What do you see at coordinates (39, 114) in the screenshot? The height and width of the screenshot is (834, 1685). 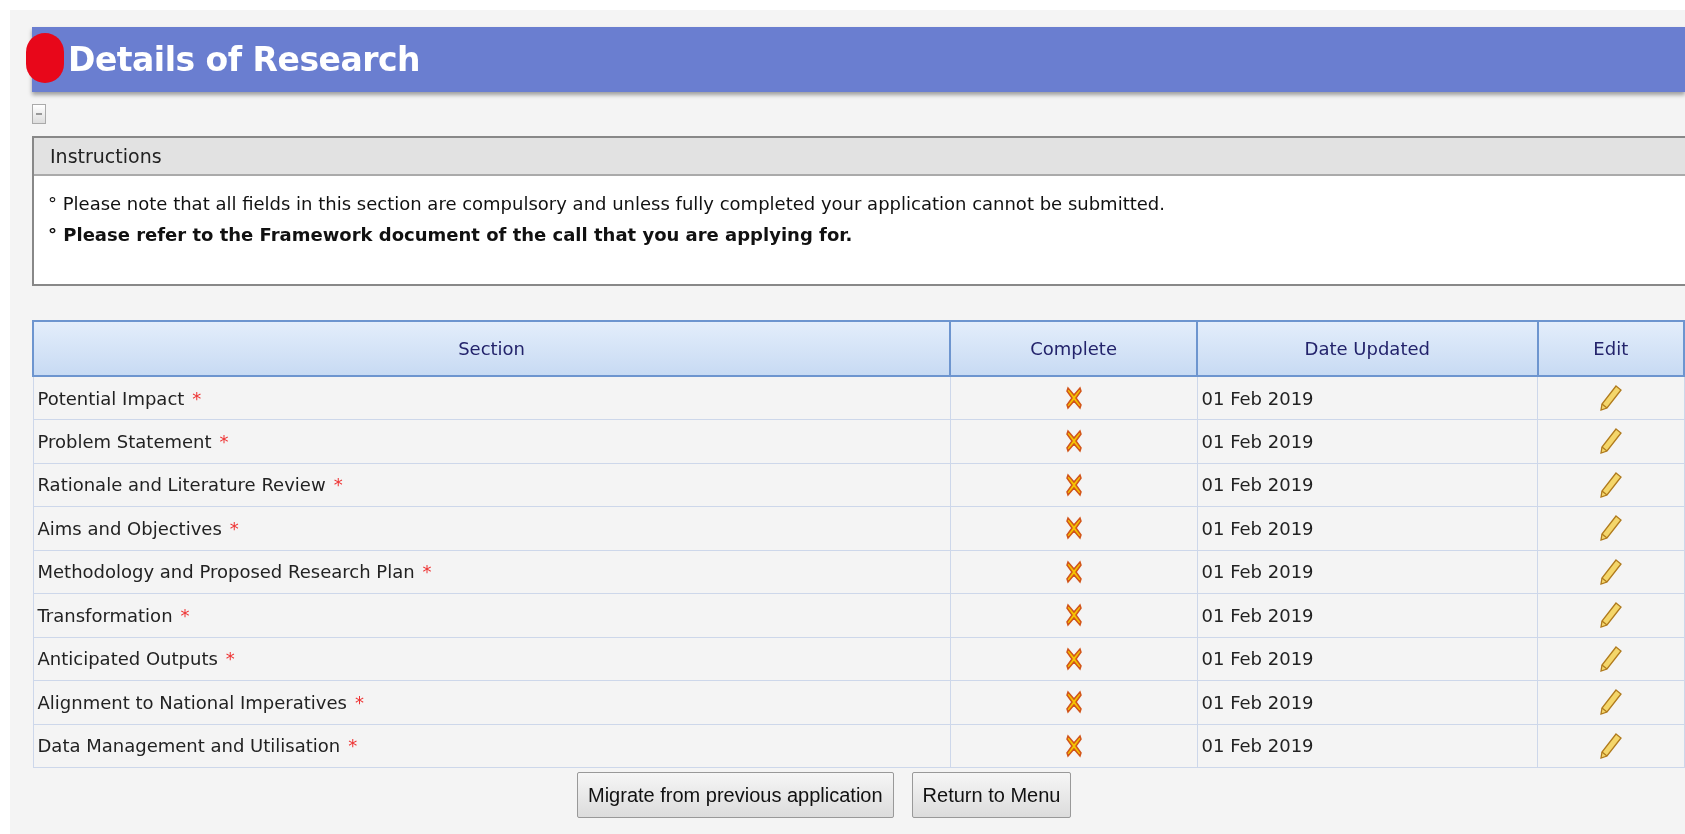 I see `collapse-toggle` at bounding box center [39, 114].